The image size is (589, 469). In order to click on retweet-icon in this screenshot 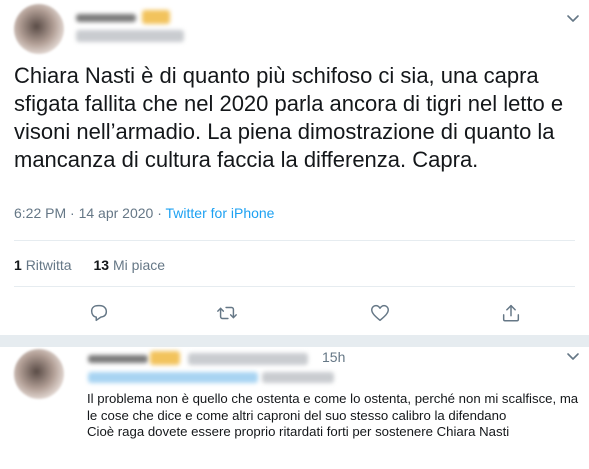, I will do `click(227, 313)`.